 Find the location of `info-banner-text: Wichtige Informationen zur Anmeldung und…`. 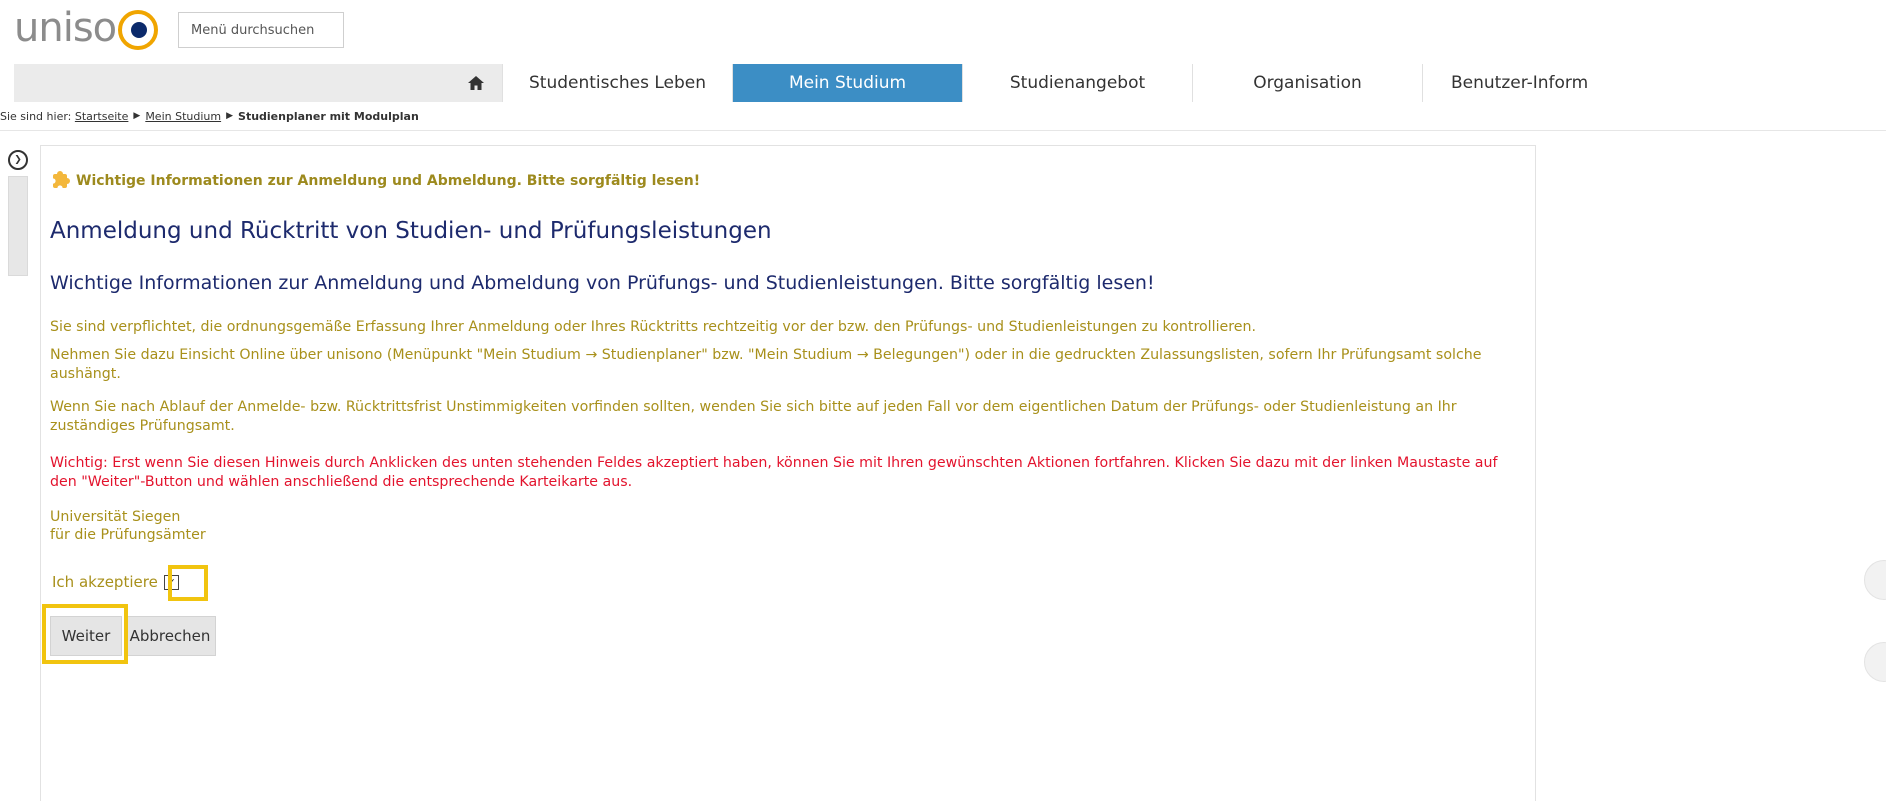

info-banner-text: Wichtige Informationen zur Anmeldung und… is located at coordinates (388, 181).